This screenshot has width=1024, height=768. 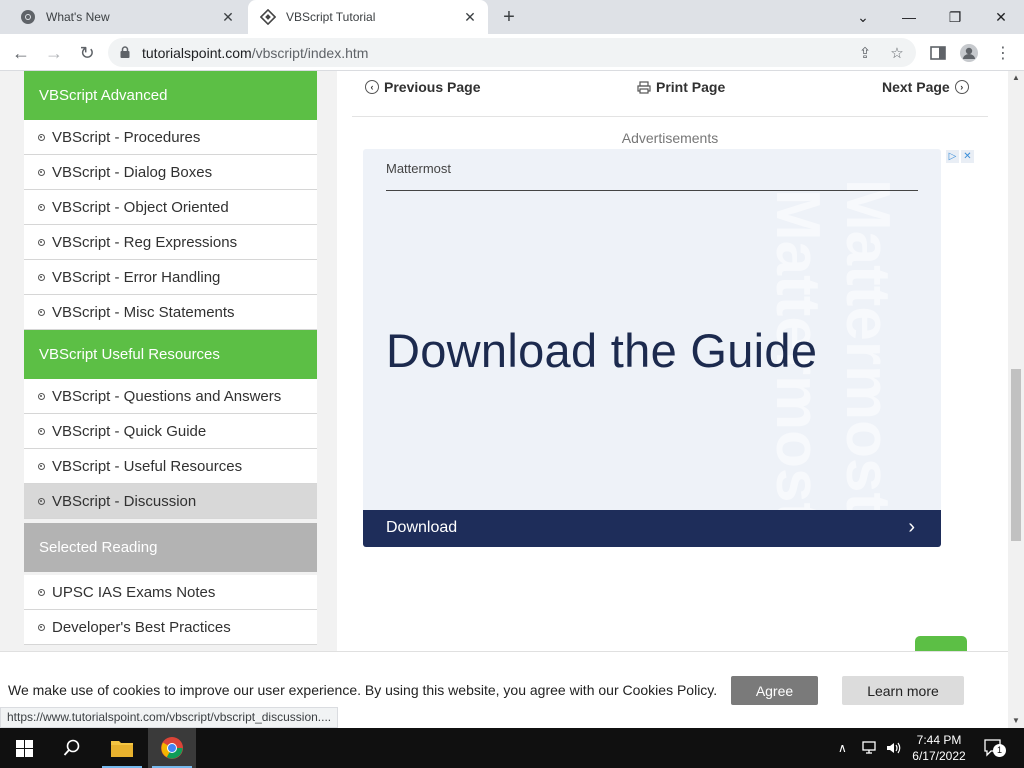 What do you see at coordinates (310, 53) in the screenshot?
I see `url-path: /vbscript/index.htm` at bounding box center [310, 53].